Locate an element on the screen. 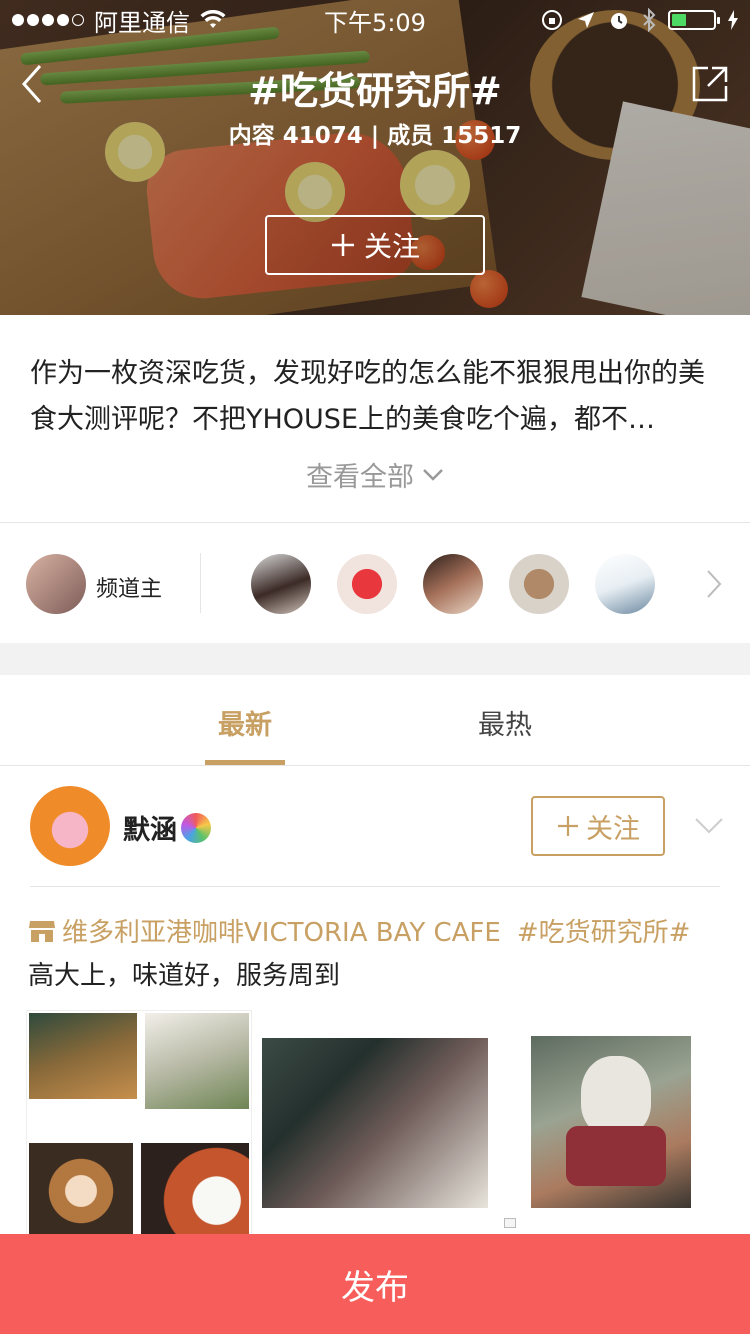 The image size is (750, 1334). channel-title: #吃货研究所# is located at coordinates (375, 91).